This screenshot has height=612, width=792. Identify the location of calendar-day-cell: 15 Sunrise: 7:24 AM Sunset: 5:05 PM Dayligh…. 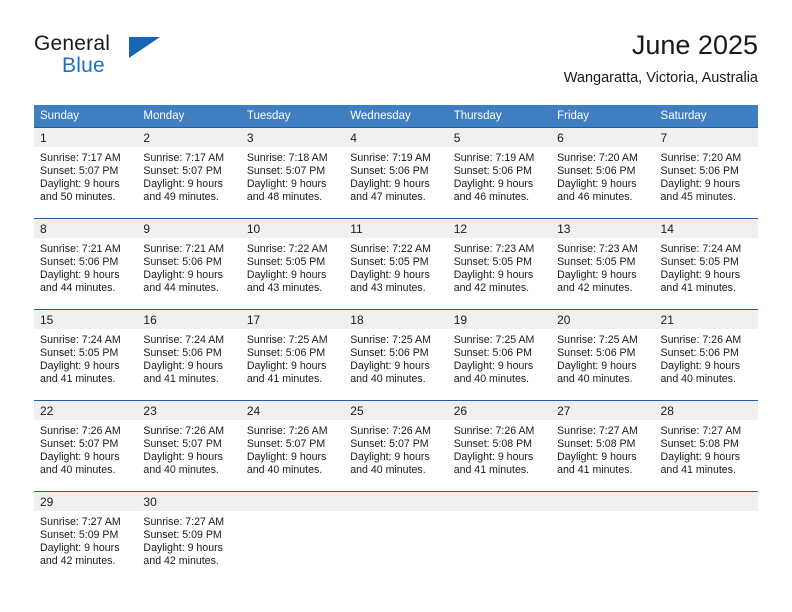
(86, 355).